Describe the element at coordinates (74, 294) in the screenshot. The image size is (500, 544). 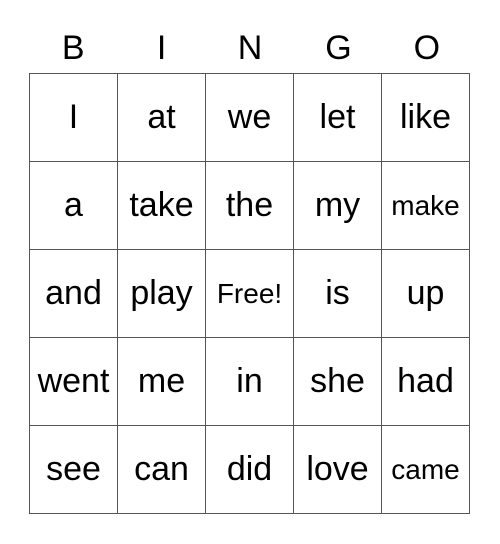
I see `bingo-cell: and` at that location.